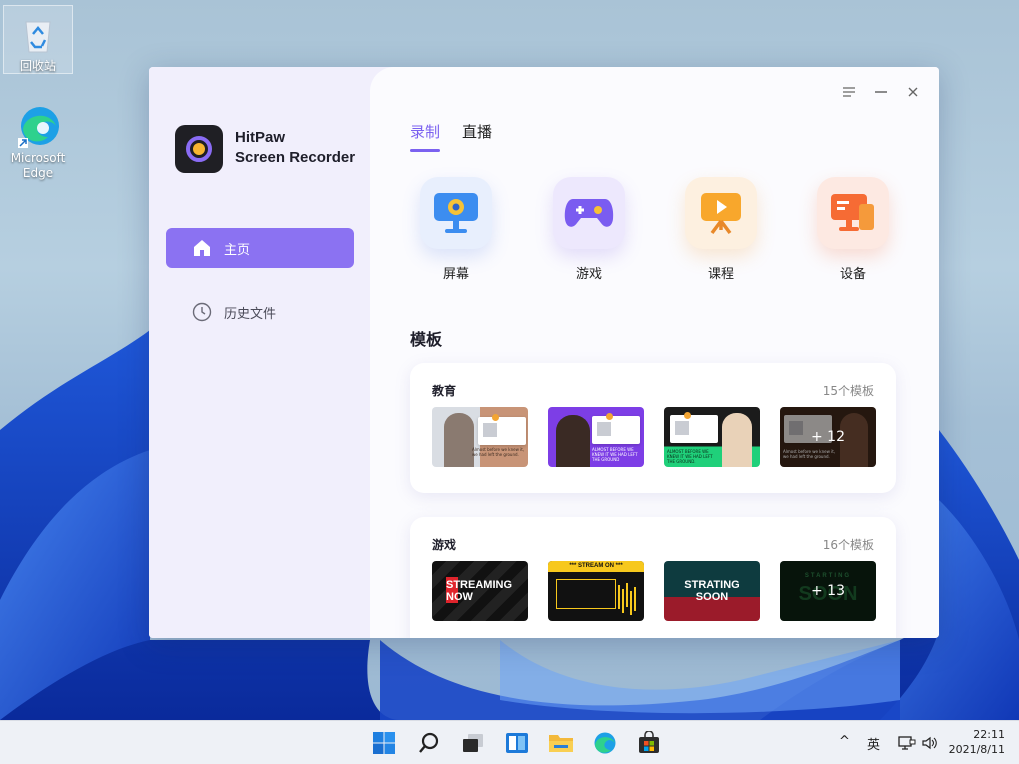  I want to click on mode-course: 课程, so click(721, 229).